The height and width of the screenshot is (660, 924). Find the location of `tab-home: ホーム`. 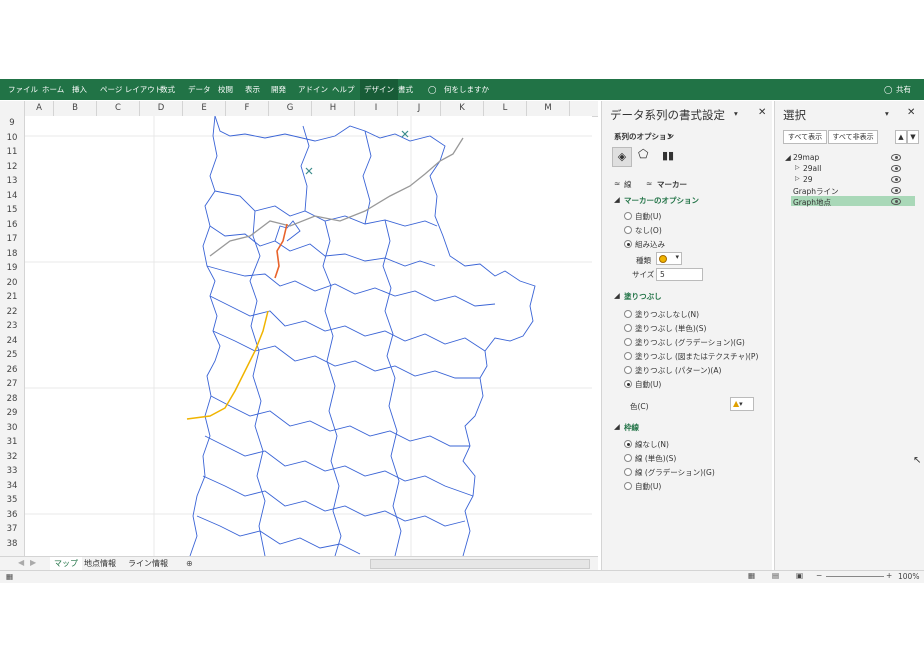

tab-home: ホーム is located at coordinates (53, 89).